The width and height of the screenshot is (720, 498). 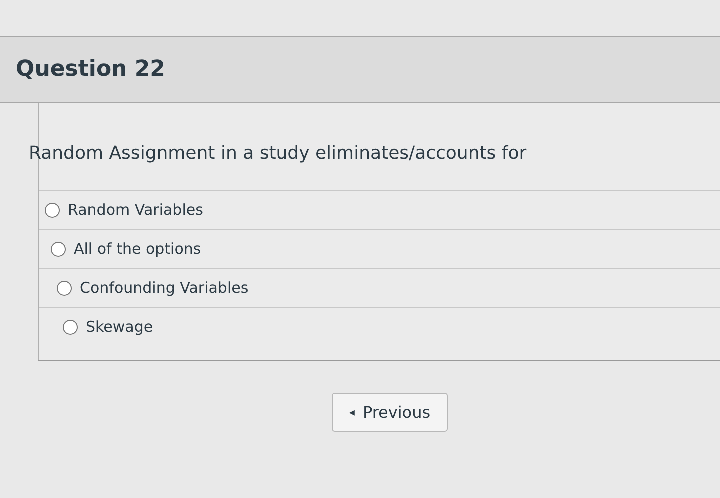 I want to click on question-title: Question 22, so click(x=91, y=69).